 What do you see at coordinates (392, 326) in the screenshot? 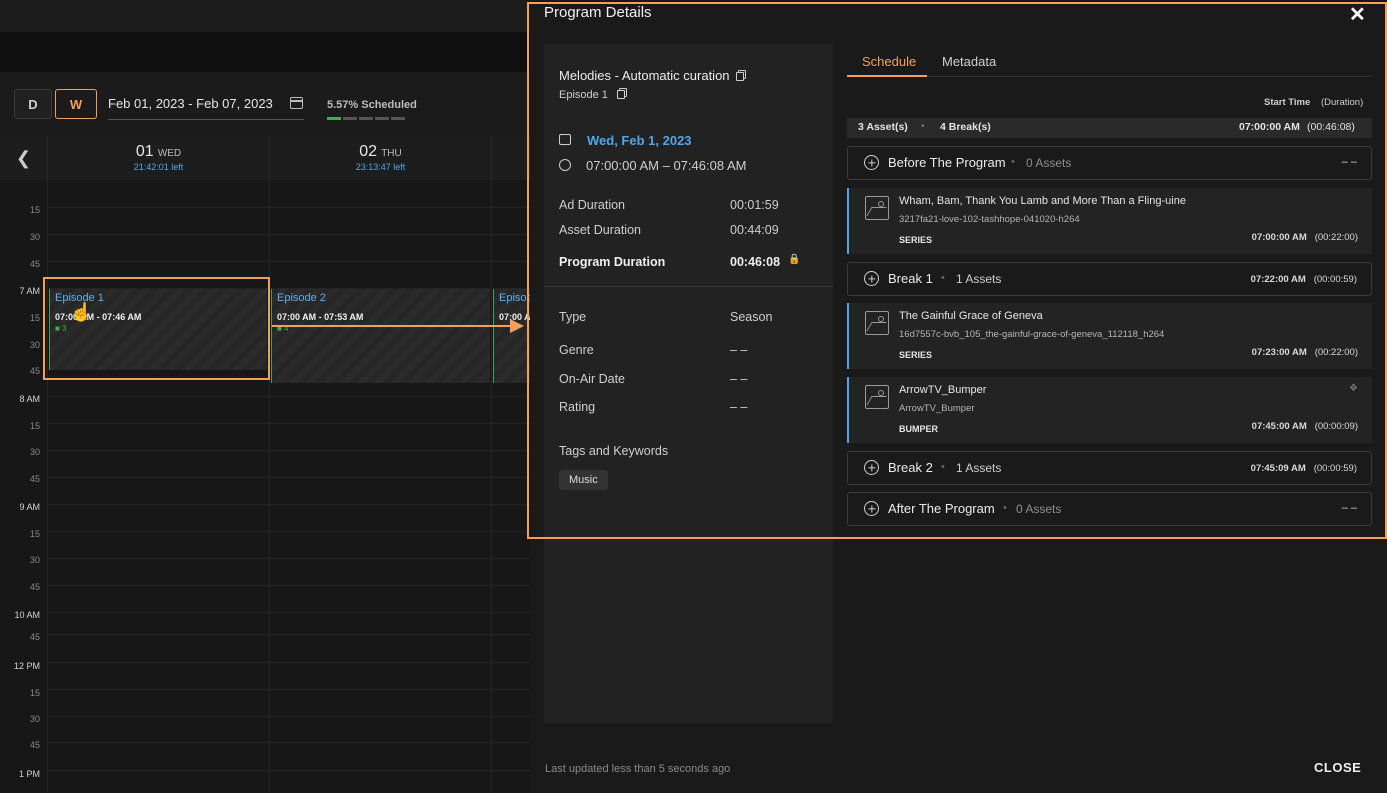
I see `annotation-arrow` at bounding box center [392, 326].